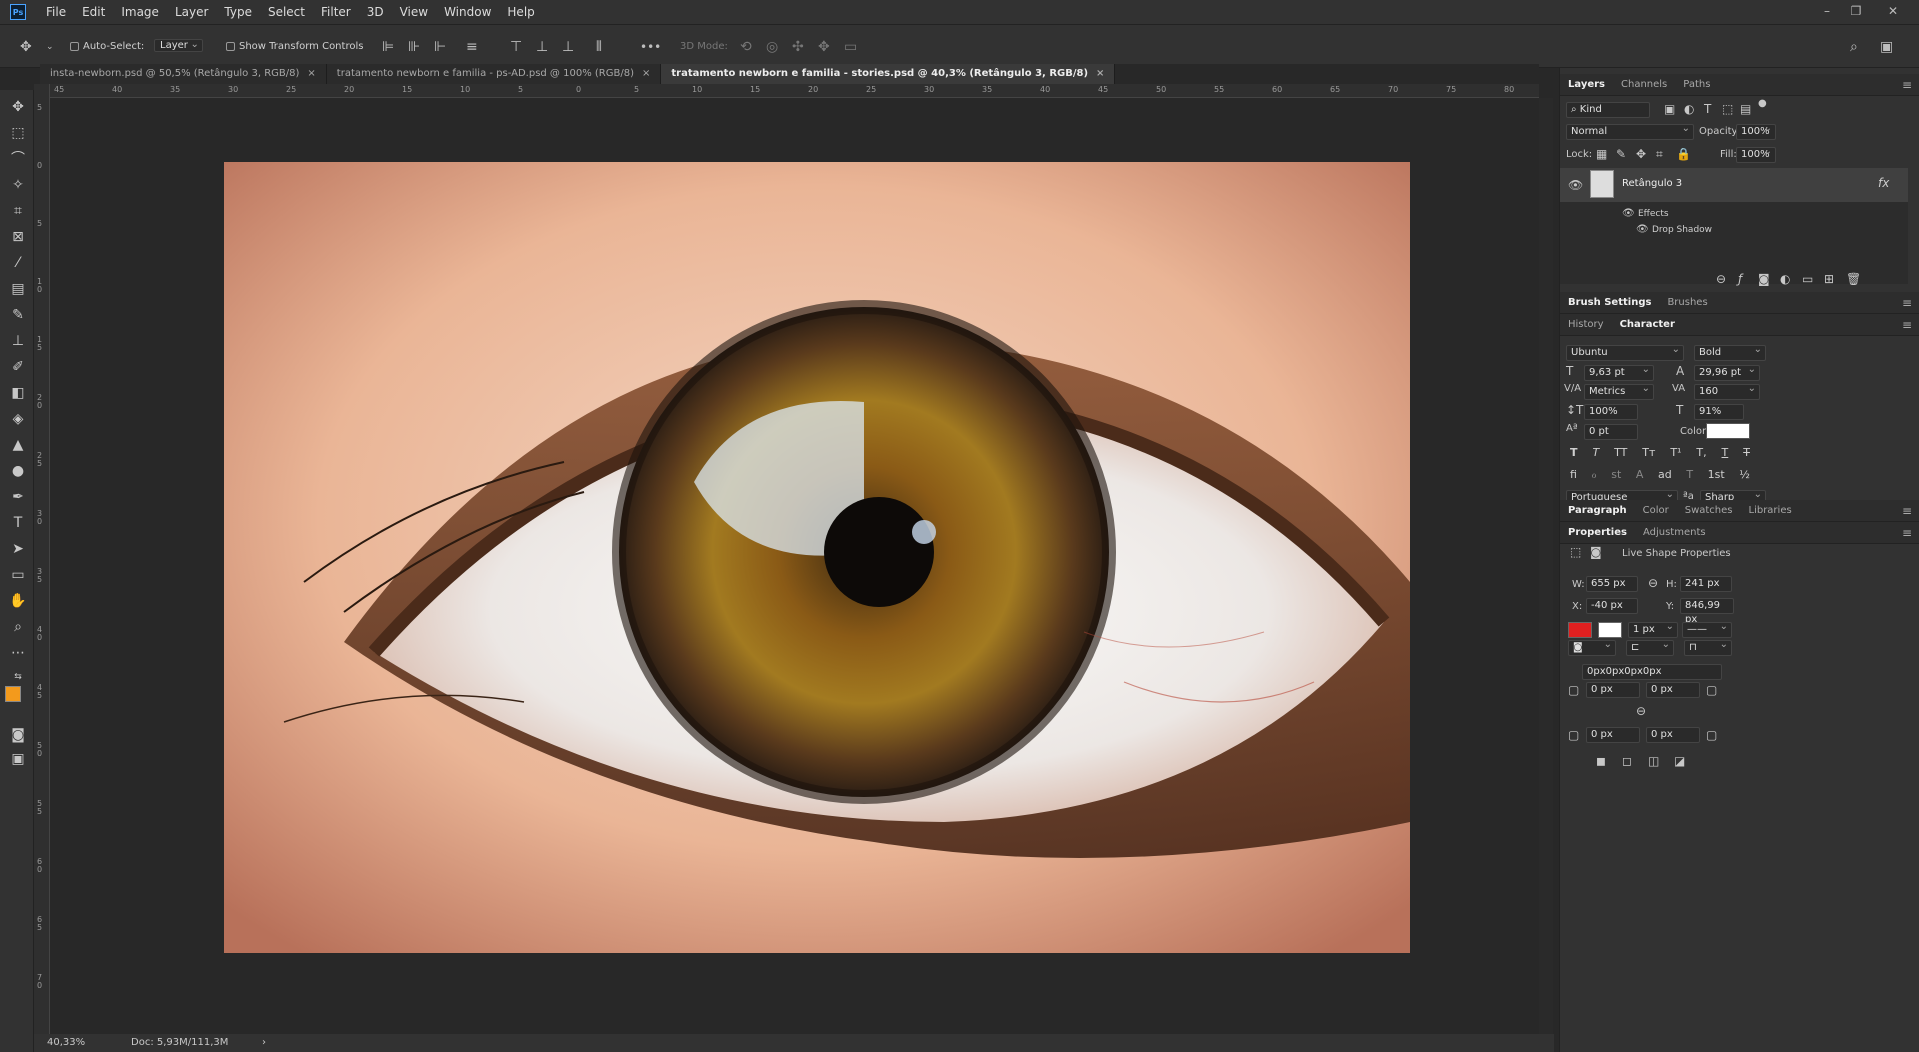 The width and height of the screenshot is (1919, 1052). What do you see at coordinates (467, 12) in the screenshot?
I see `menu-window: Window` at bounding box center [467, 12].